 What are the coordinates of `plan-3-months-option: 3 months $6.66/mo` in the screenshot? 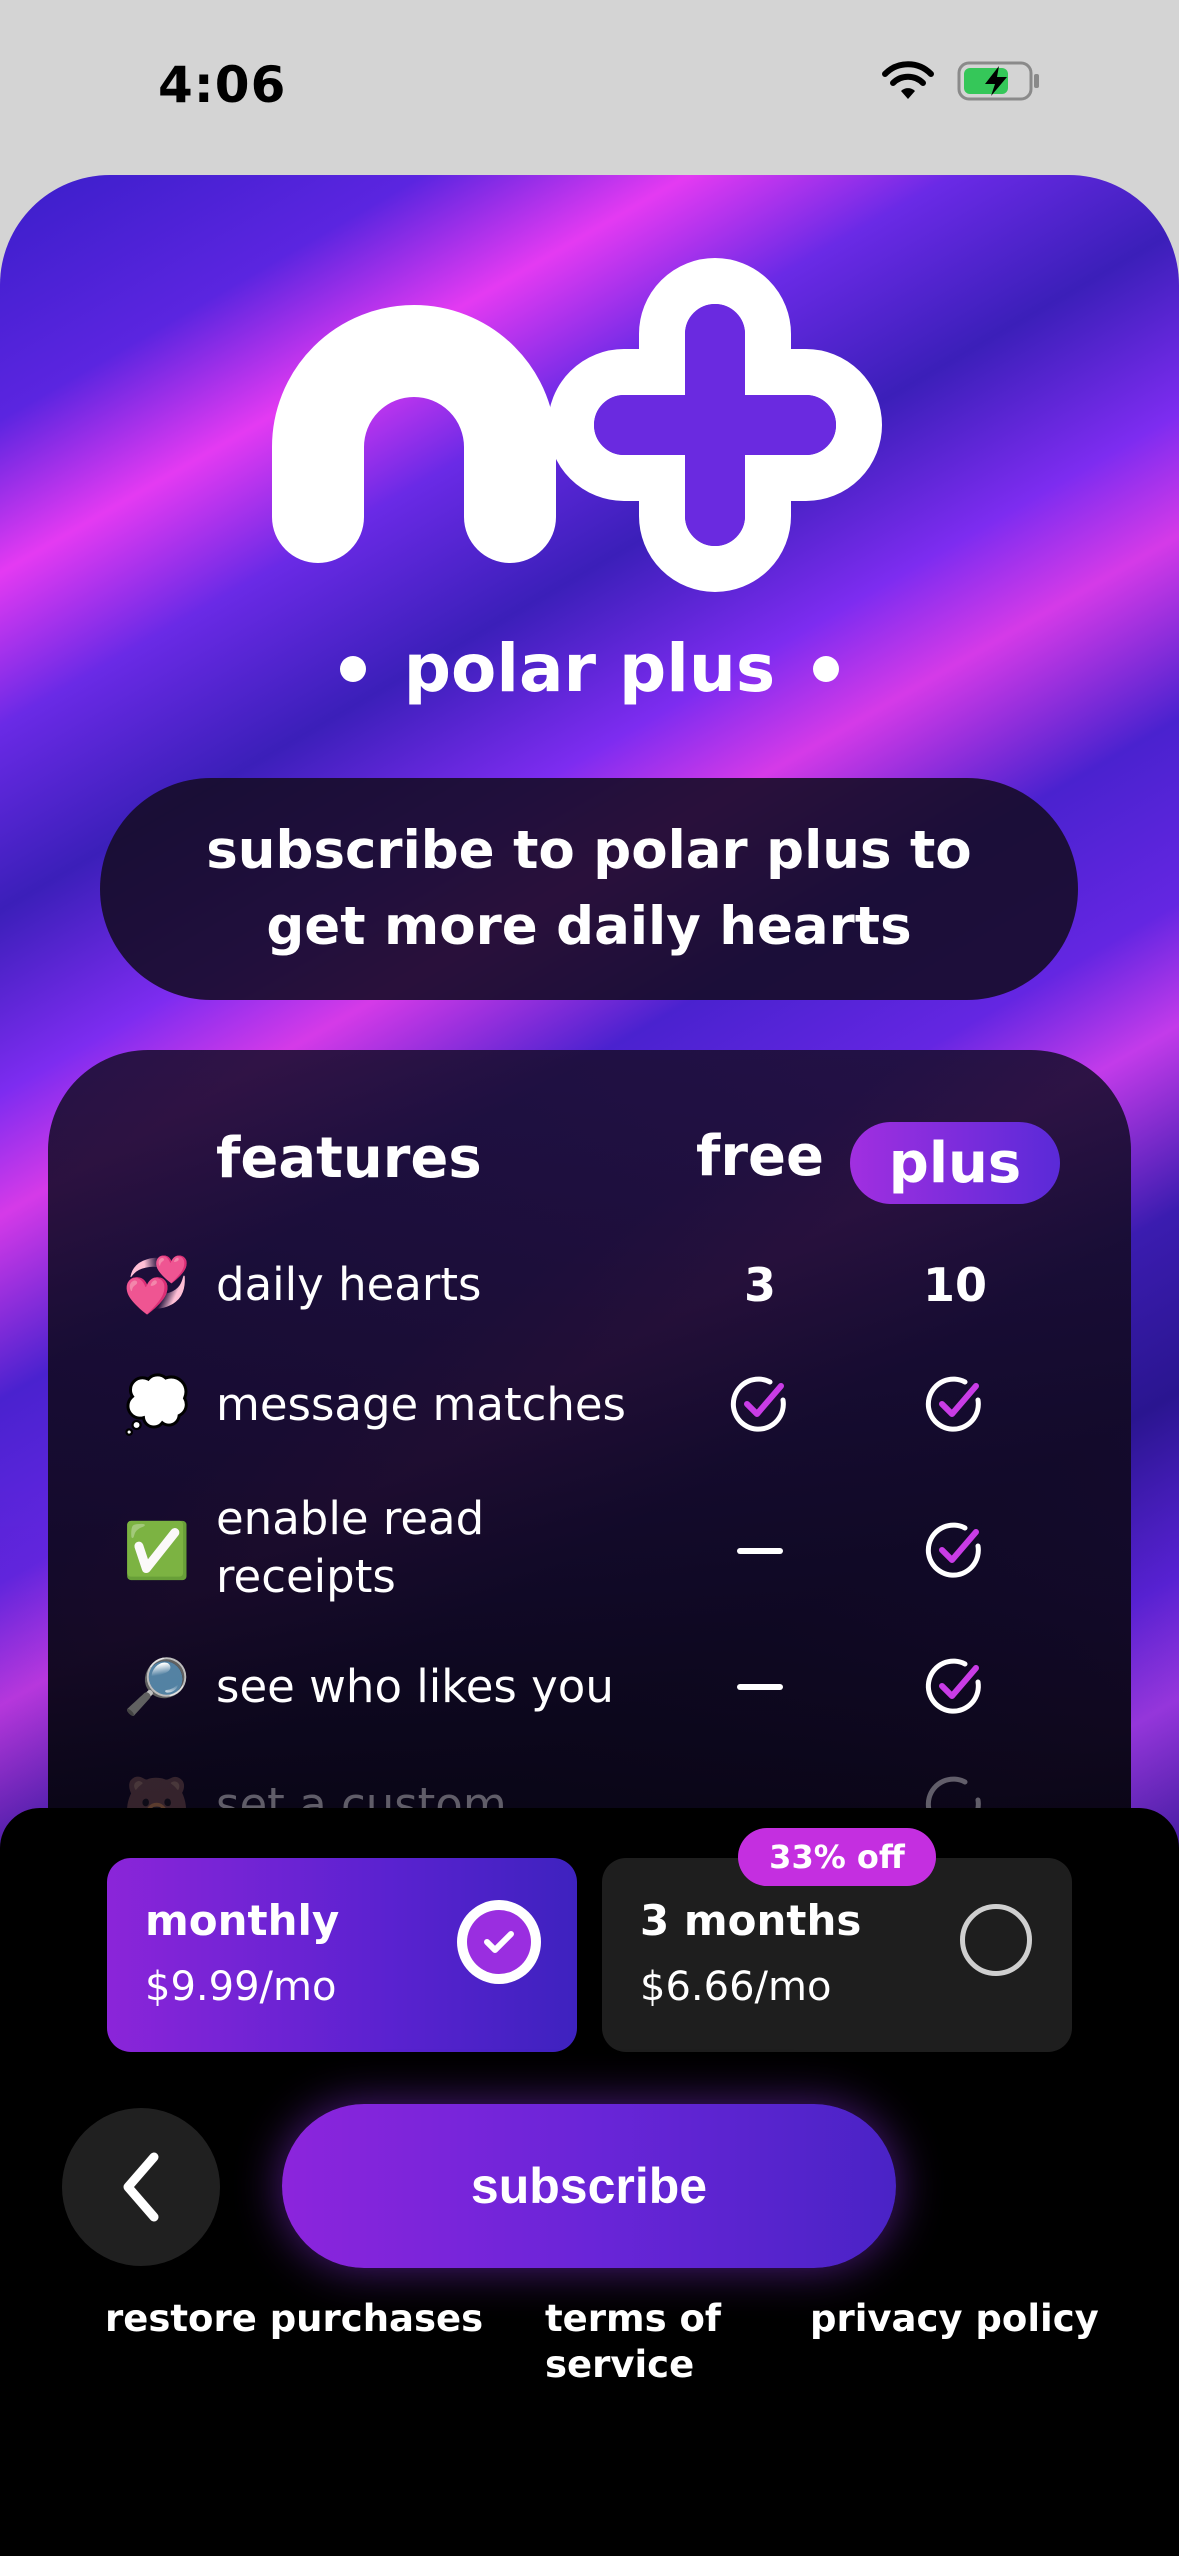 It's located at (837, 1955).